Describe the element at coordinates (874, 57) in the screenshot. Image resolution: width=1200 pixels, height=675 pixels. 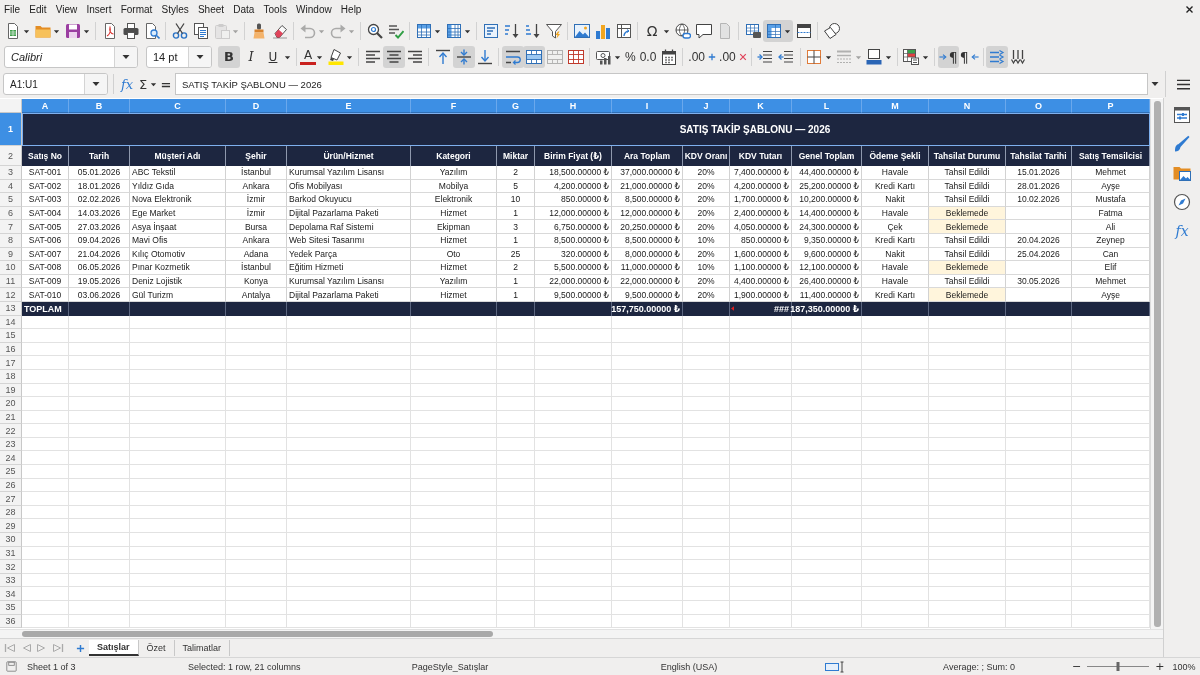
I see `border-color-icon` at that location.